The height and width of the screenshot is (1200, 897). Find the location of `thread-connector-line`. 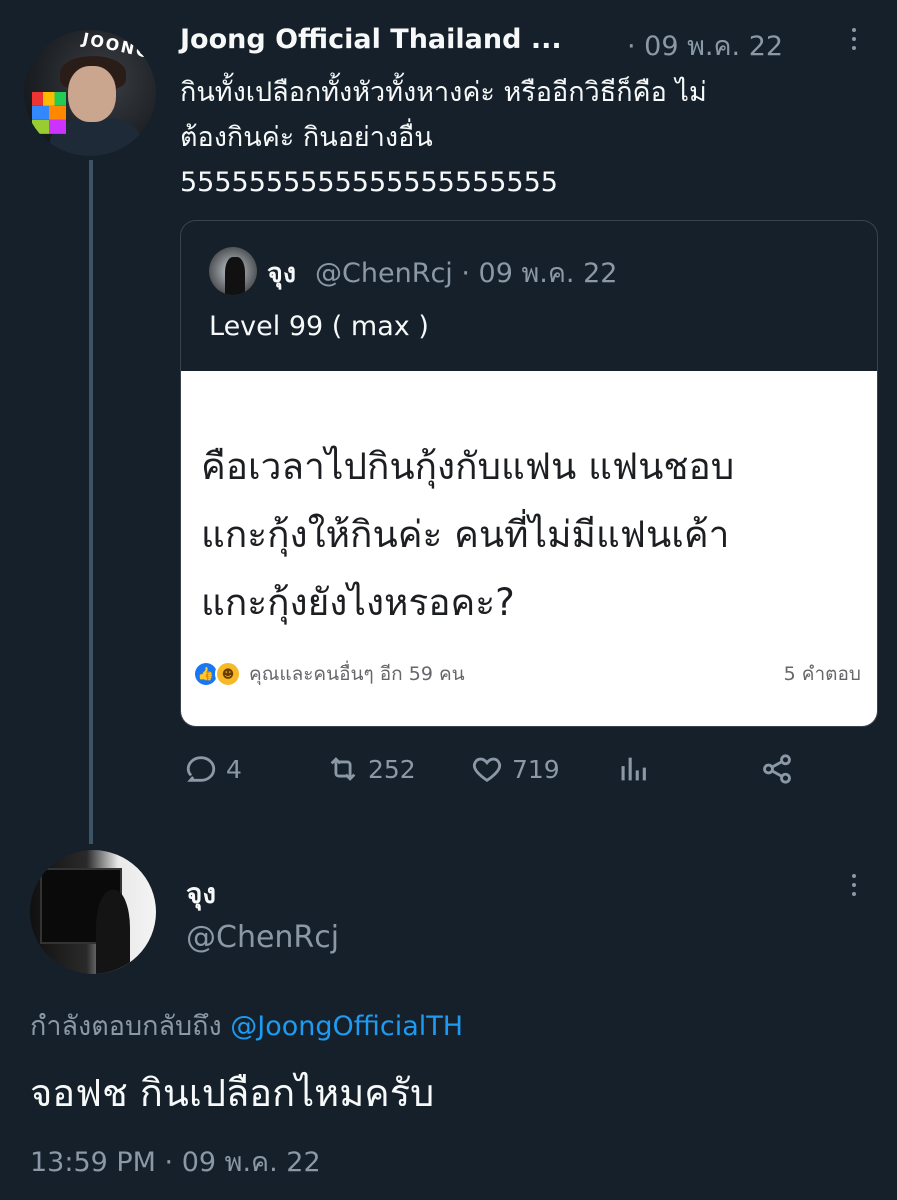

thread-connector-line is located at coordinates (91, 502).